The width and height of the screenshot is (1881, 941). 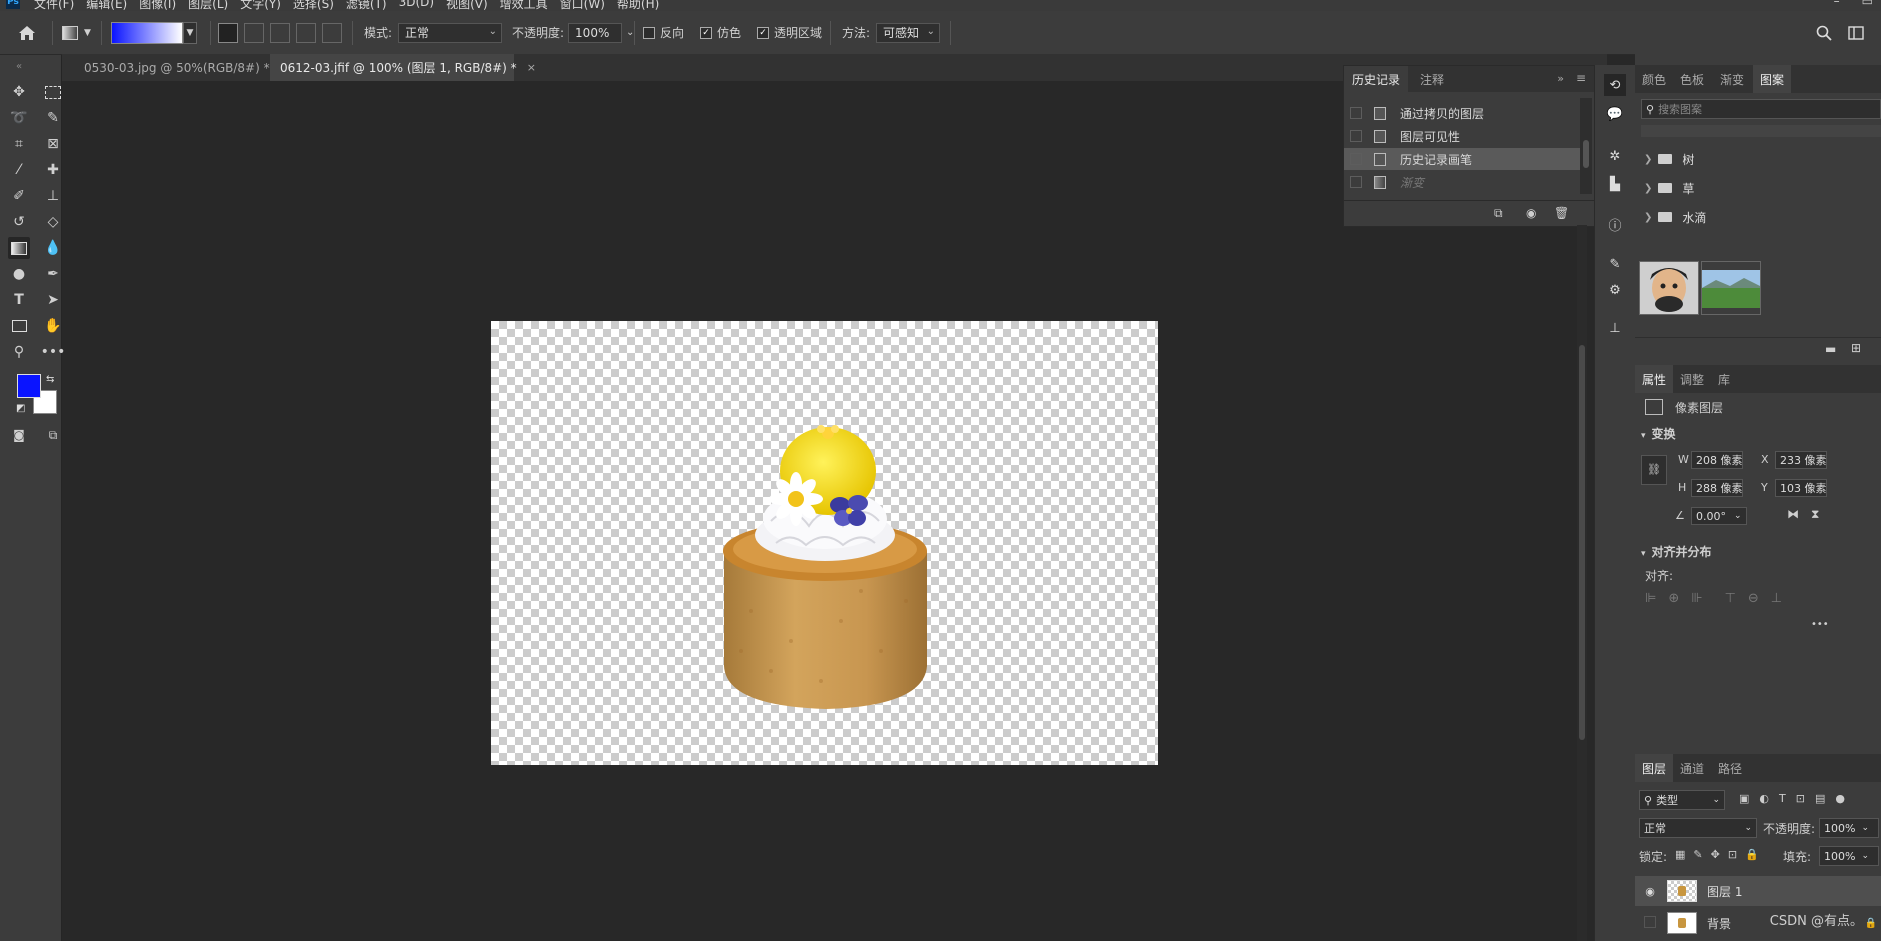 What do you see at coordinates (1462, 113) in the screenshot?
I see `history-item: 通过拷贝的图层` at bounding box center [1462, 113].